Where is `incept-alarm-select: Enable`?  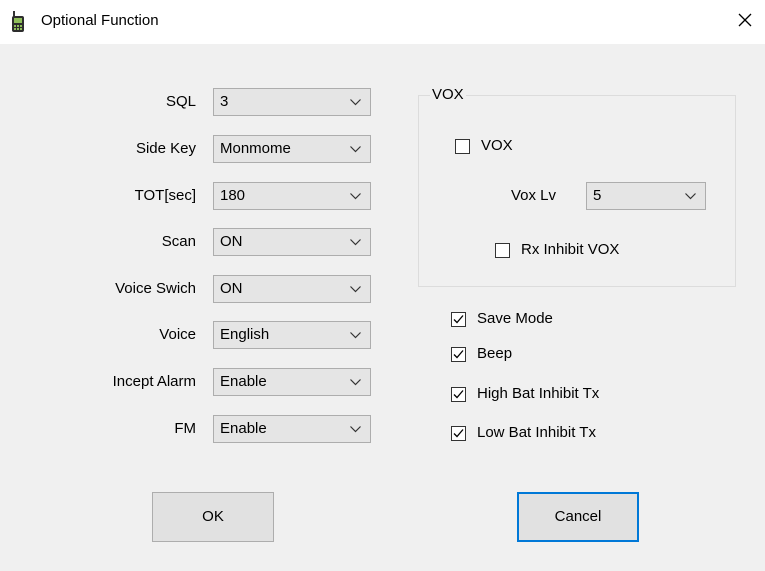
incept-alarm-select: Enable is located at coordinates (292, 382).